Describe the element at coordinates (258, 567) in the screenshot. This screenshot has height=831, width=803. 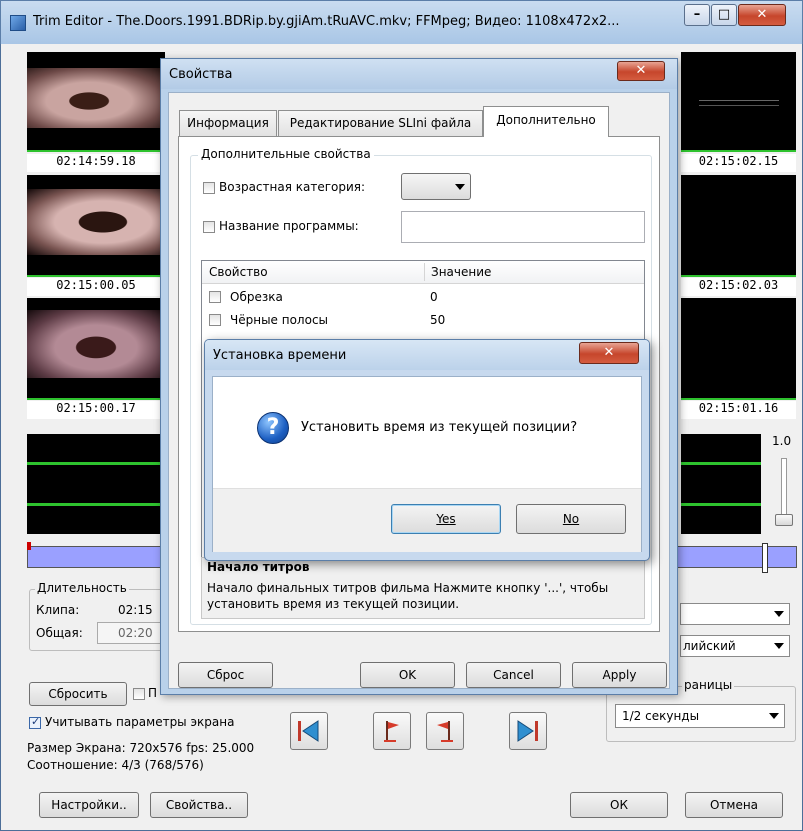
I see `hint-title: Начало титров` at that location.